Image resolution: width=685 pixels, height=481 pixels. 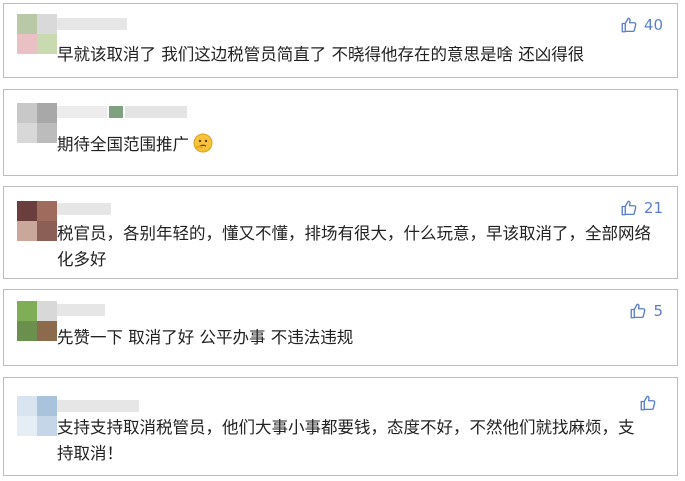 What do you see at coordinates (653, 208) in the screenshot?
I see `like-count: 21` at bounding box center [653, 208].